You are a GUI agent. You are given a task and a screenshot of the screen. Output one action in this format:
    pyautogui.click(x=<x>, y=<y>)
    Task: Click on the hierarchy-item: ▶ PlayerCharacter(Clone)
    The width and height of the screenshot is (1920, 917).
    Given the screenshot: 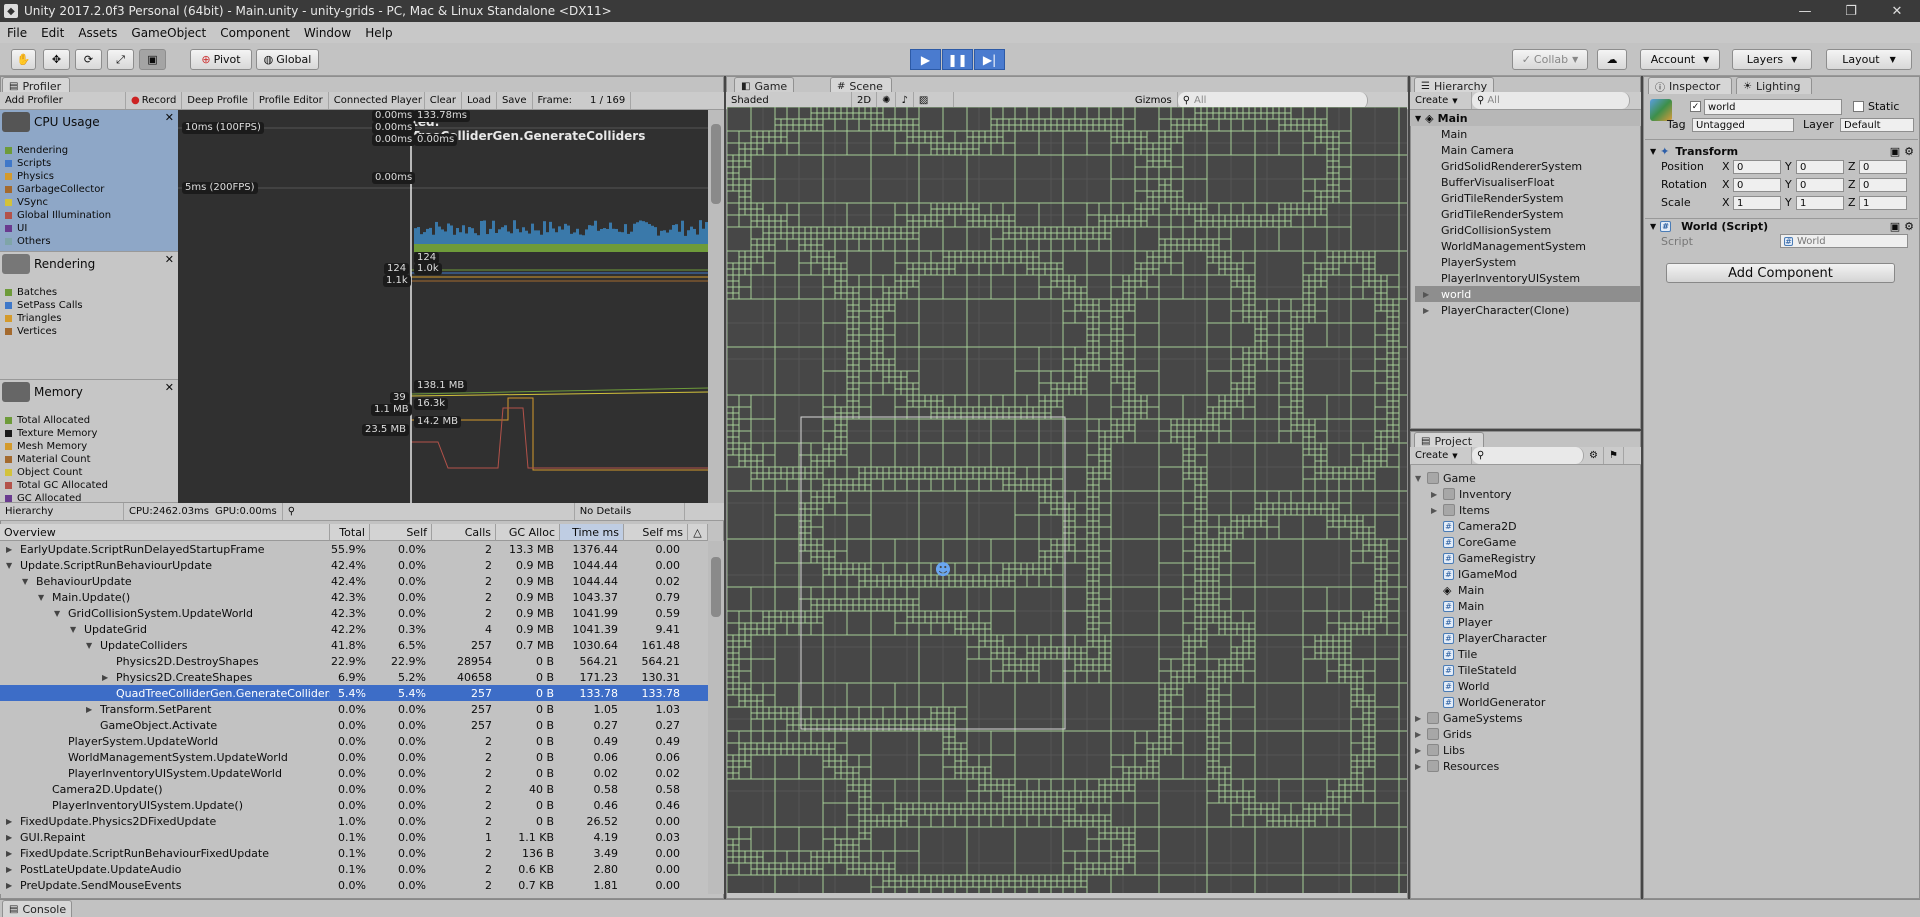 What is the action you would take?
    pyautogui.click(x=1527, y=310)
    